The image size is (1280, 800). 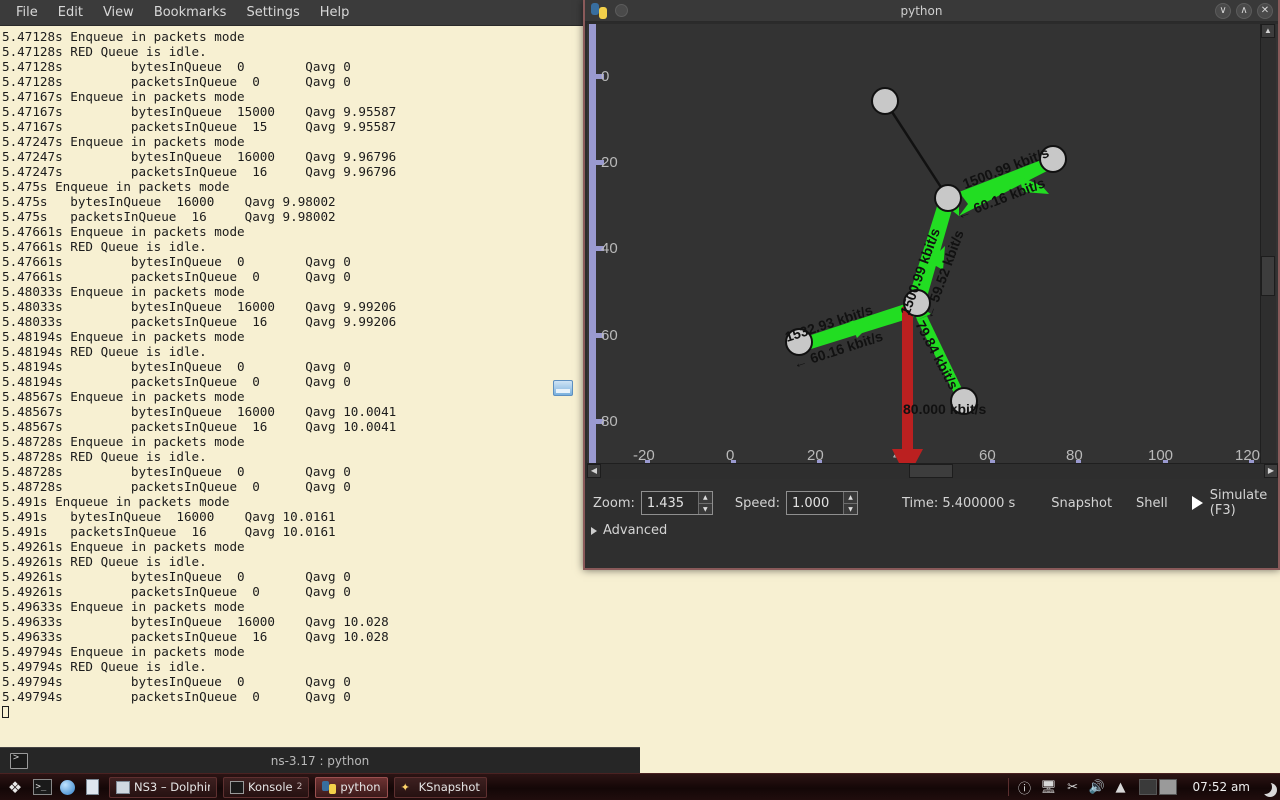 I want to click on zoom-value: 1.435, so click(x=670, y=503).